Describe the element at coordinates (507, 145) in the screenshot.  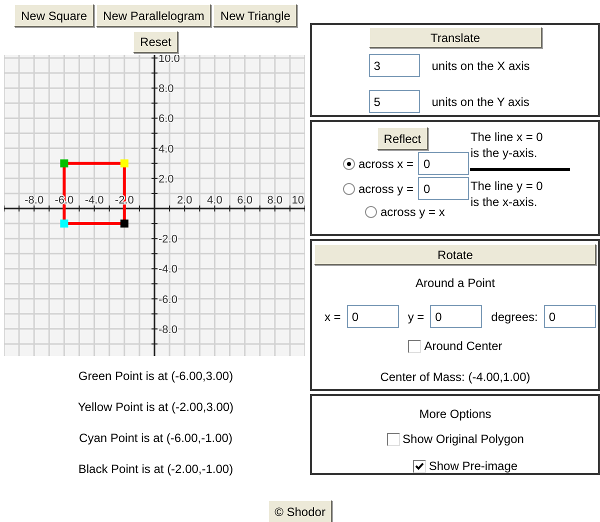
I see `note-text: The line x = 0 is the y-axis.` at that location.